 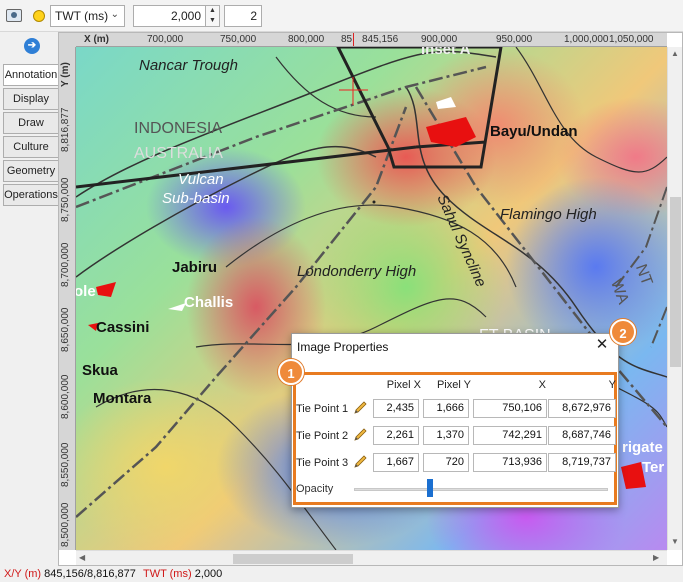 I want to click on pixel-x-field: 1,667, so click(x=396, y=462).